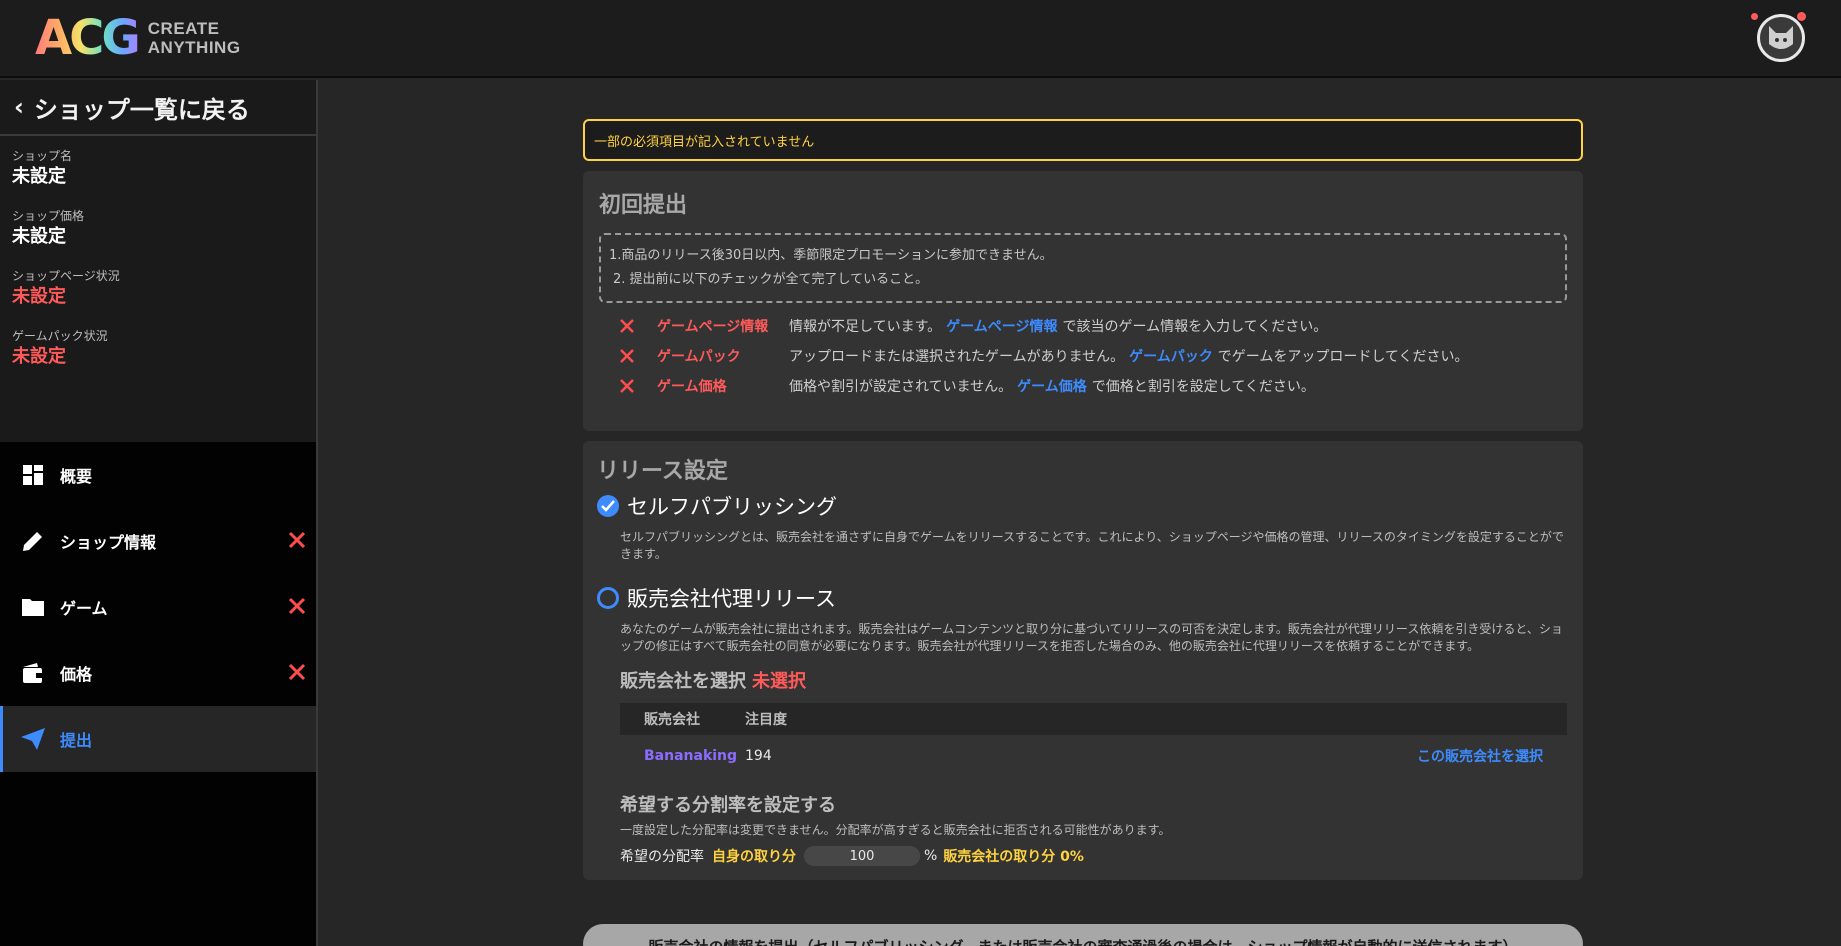  Describe the element at coordinates (158, 475) in the screenshot. I see `sidebar-item-overview: 概要` at that location.